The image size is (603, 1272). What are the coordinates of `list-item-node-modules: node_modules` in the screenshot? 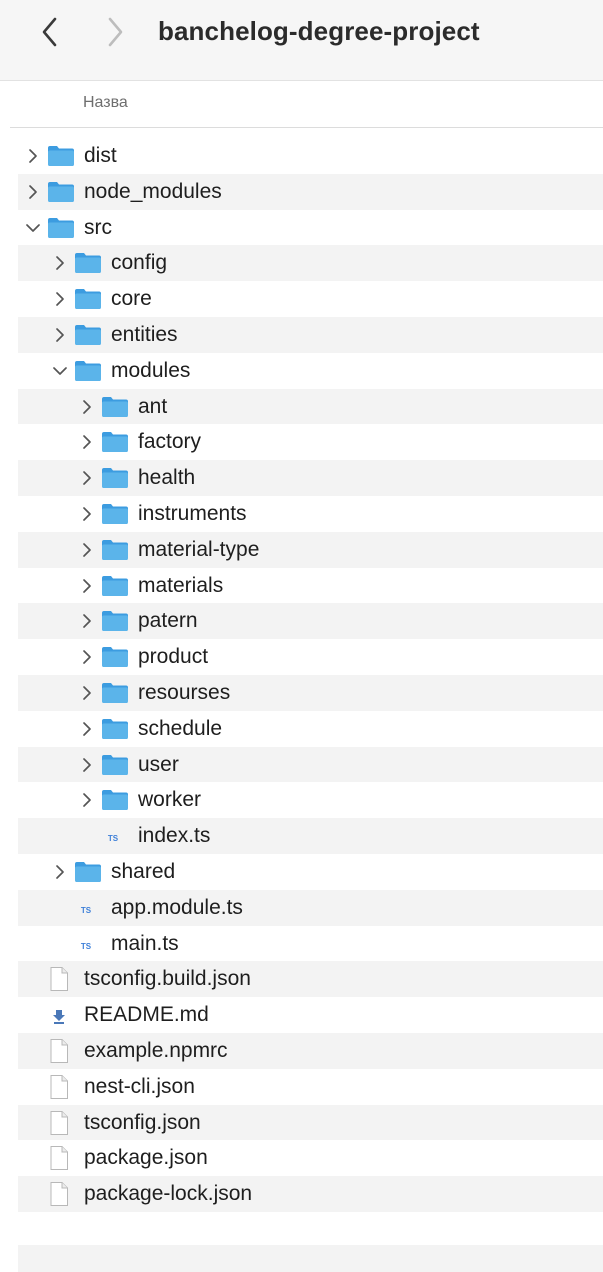 It's located at (310, 191).